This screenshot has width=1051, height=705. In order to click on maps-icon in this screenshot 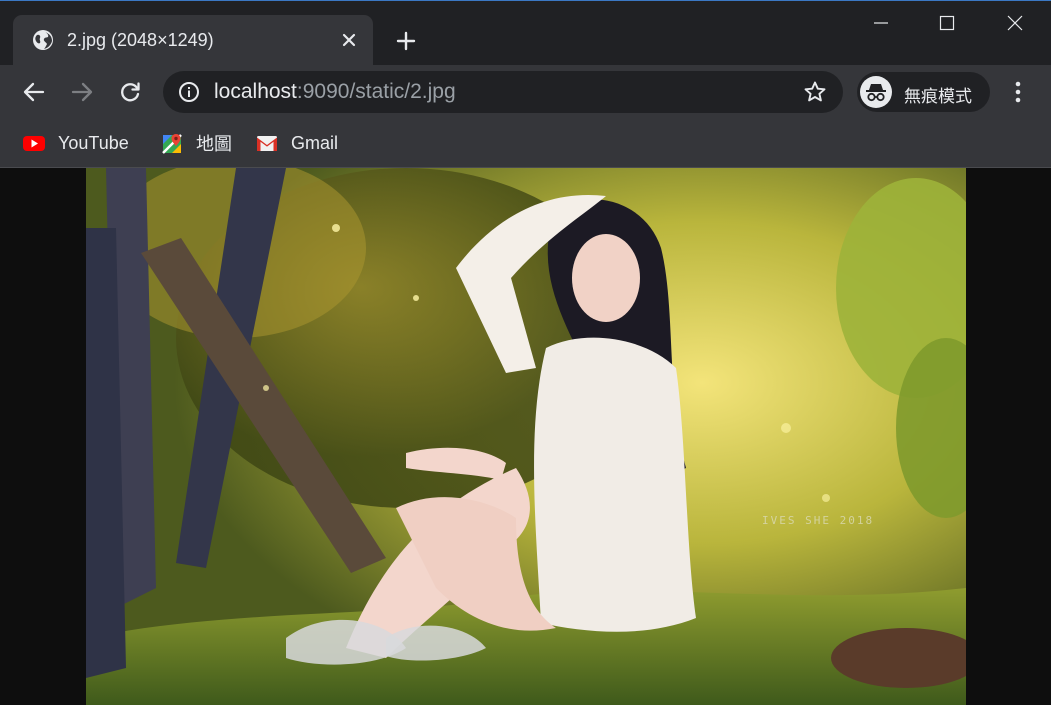, I will do `click(172, 143)`.